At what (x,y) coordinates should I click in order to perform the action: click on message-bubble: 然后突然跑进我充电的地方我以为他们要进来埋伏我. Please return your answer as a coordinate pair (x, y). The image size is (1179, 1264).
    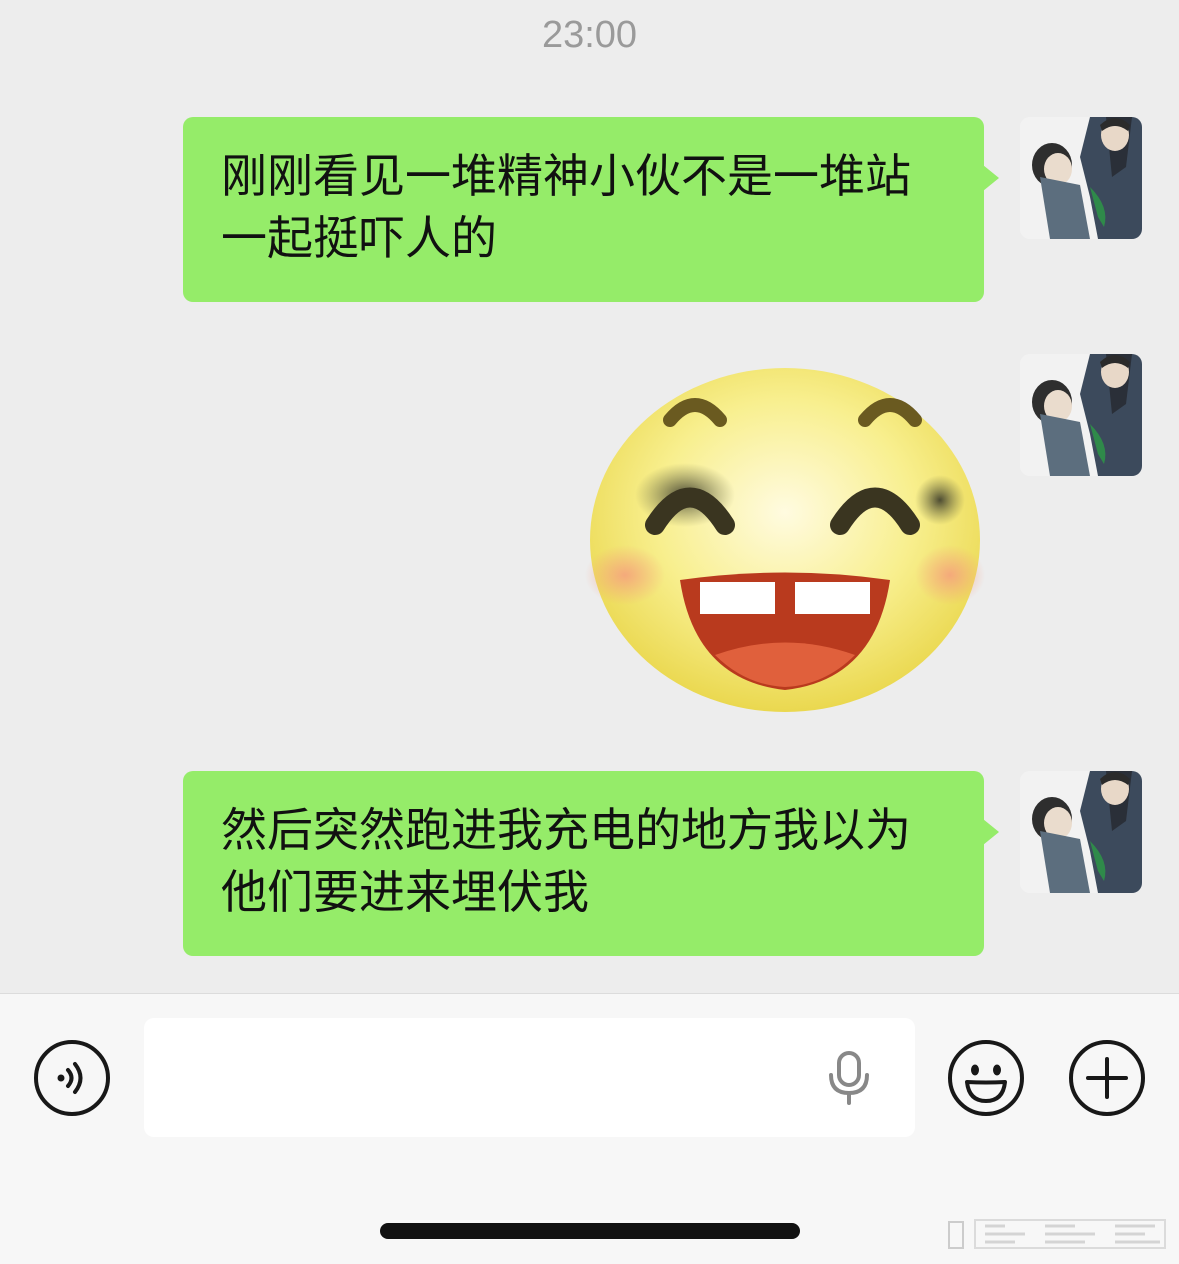
    Looking at the image, I should click on (591, 863).